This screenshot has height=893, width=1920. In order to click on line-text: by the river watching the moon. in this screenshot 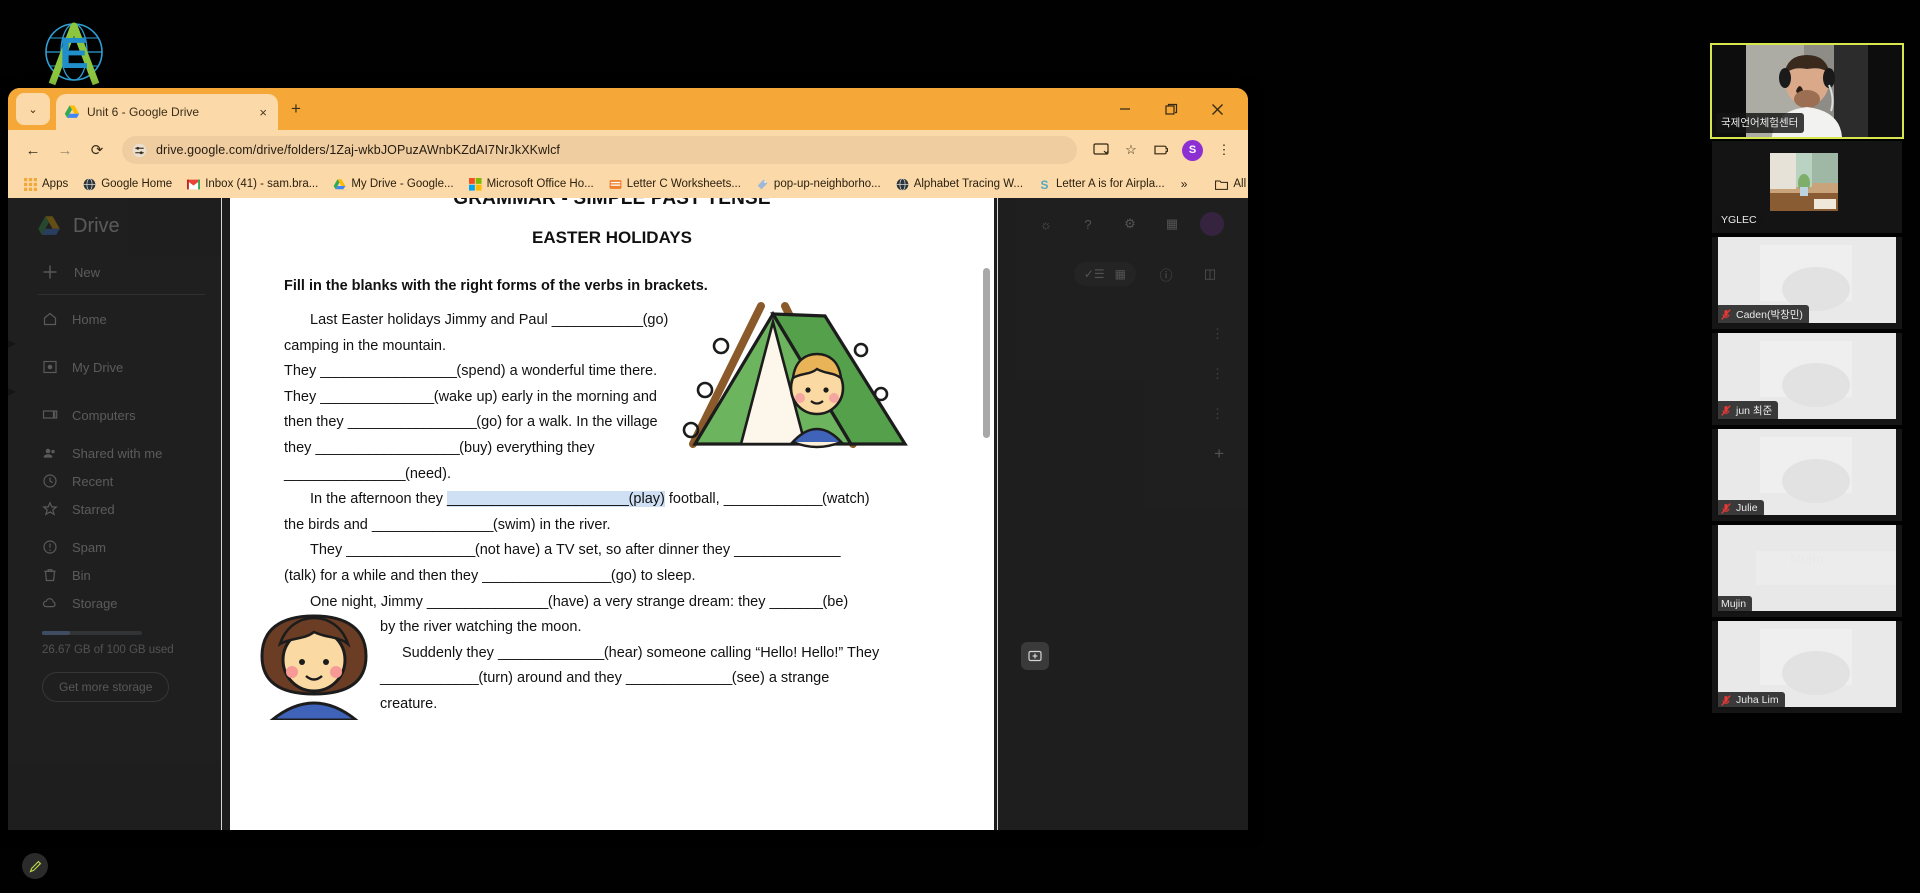, I will do `click(481, 627)`.